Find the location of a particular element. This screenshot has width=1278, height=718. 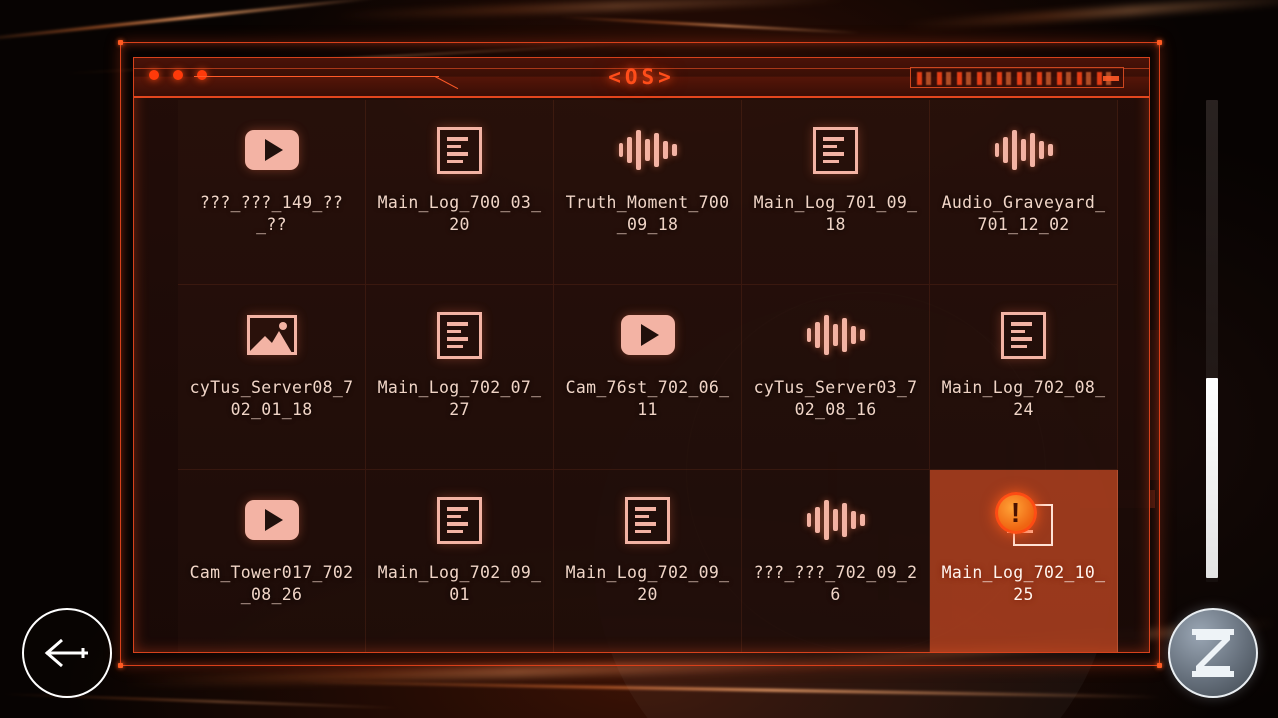

file-item: Main_Log_700_03_20 is located at coordinates (460, 192).